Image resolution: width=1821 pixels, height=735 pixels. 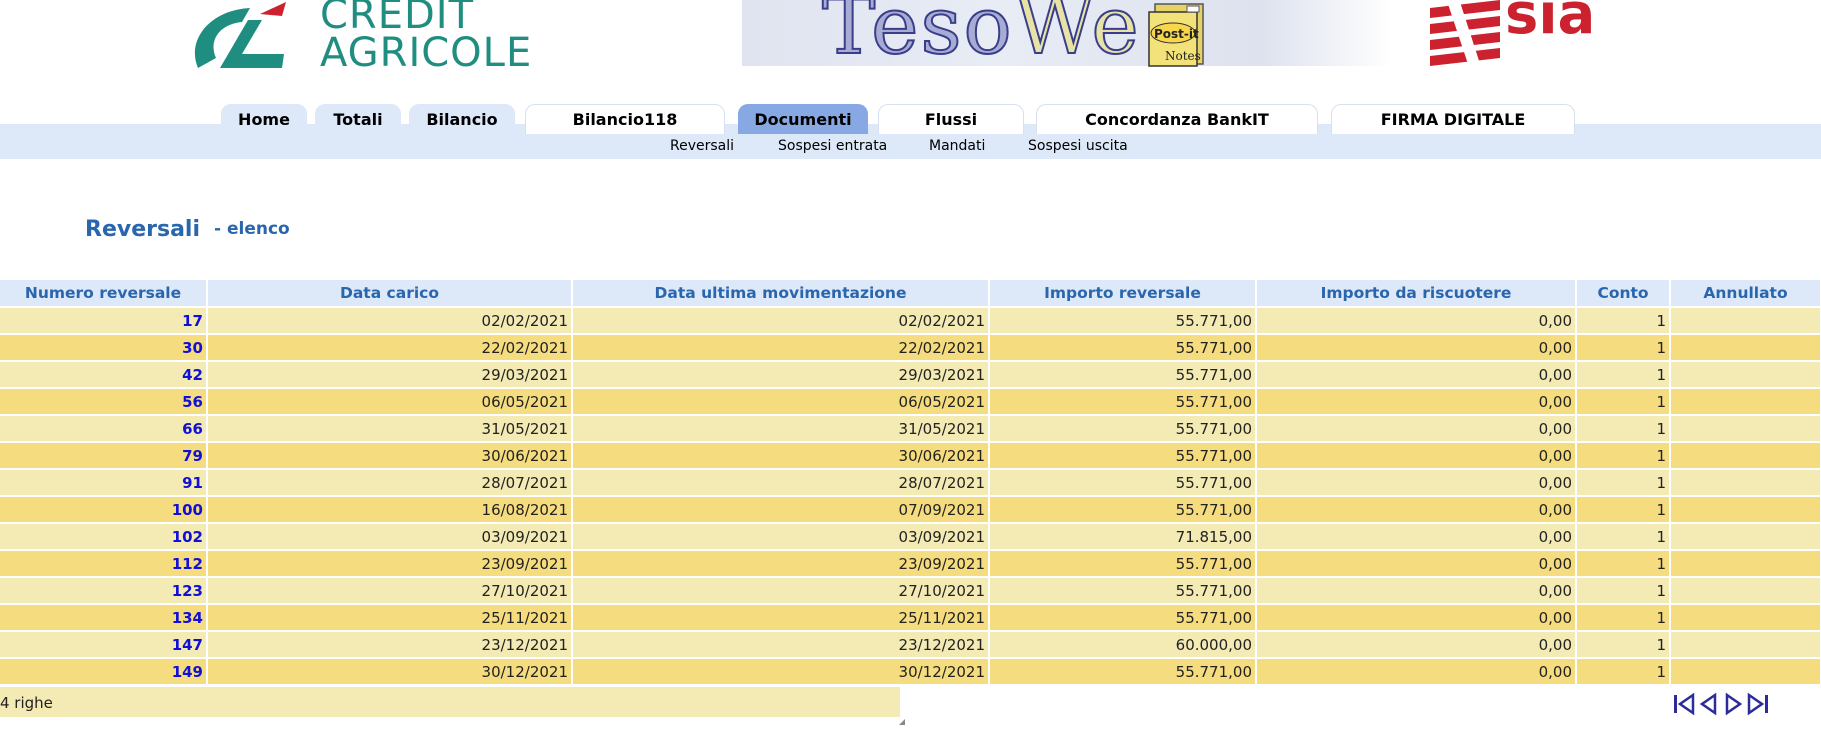 I want to click on tesoweb-logo: TesoWe Post-it Notes, so click(x=1067, y=33).